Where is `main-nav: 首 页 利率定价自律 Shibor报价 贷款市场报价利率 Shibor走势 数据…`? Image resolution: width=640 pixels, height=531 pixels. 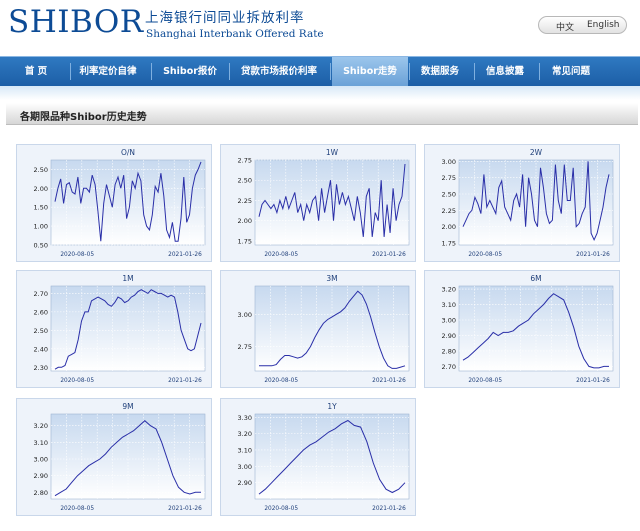 main-nav: 首 页 利率定价自律 Shibor报价 贷款市场报价利率 Shibor走势 数据… is located at coordinates (320, 71).